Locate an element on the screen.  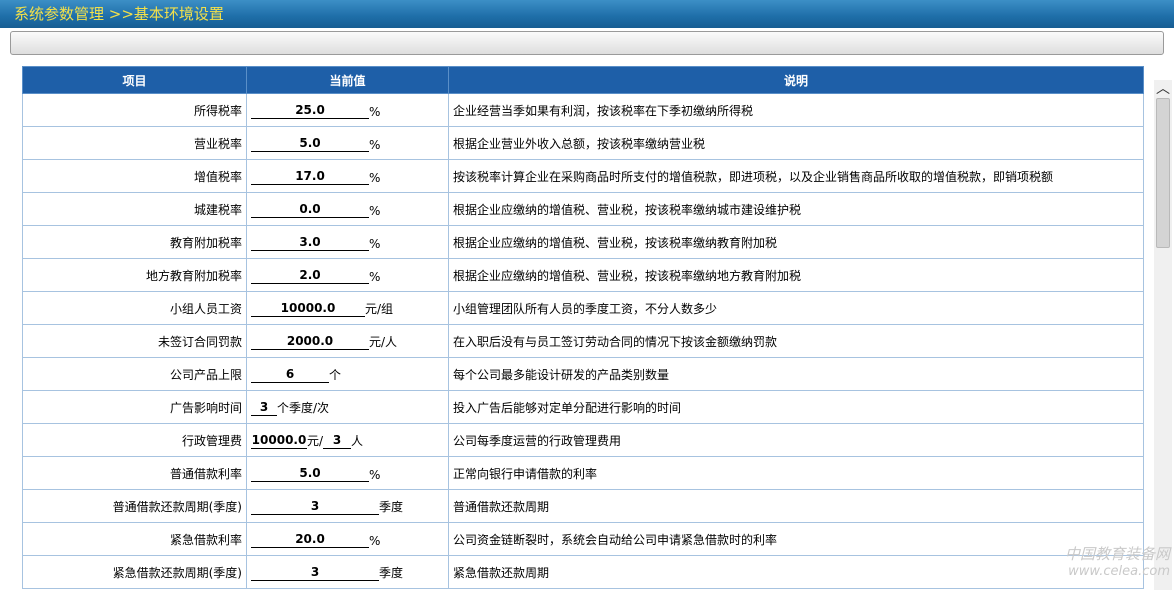
row-label: 普通借款利率 is located at coordinates (134, 473).